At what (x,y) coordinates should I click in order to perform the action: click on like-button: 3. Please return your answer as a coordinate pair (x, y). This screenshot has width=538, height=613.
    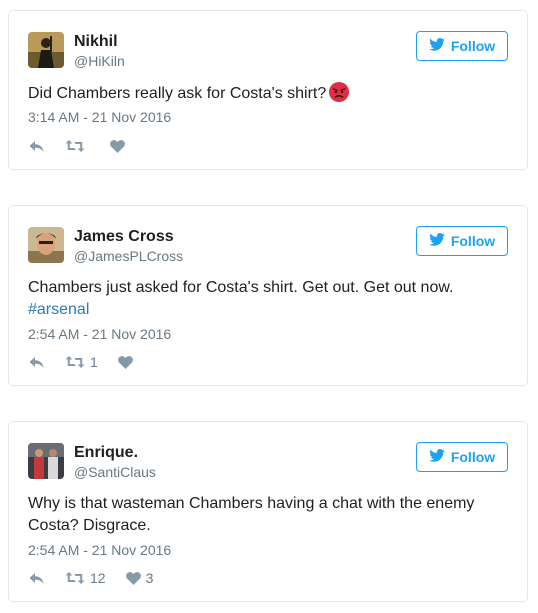
    Looking at the image, I should click on (139, 578).